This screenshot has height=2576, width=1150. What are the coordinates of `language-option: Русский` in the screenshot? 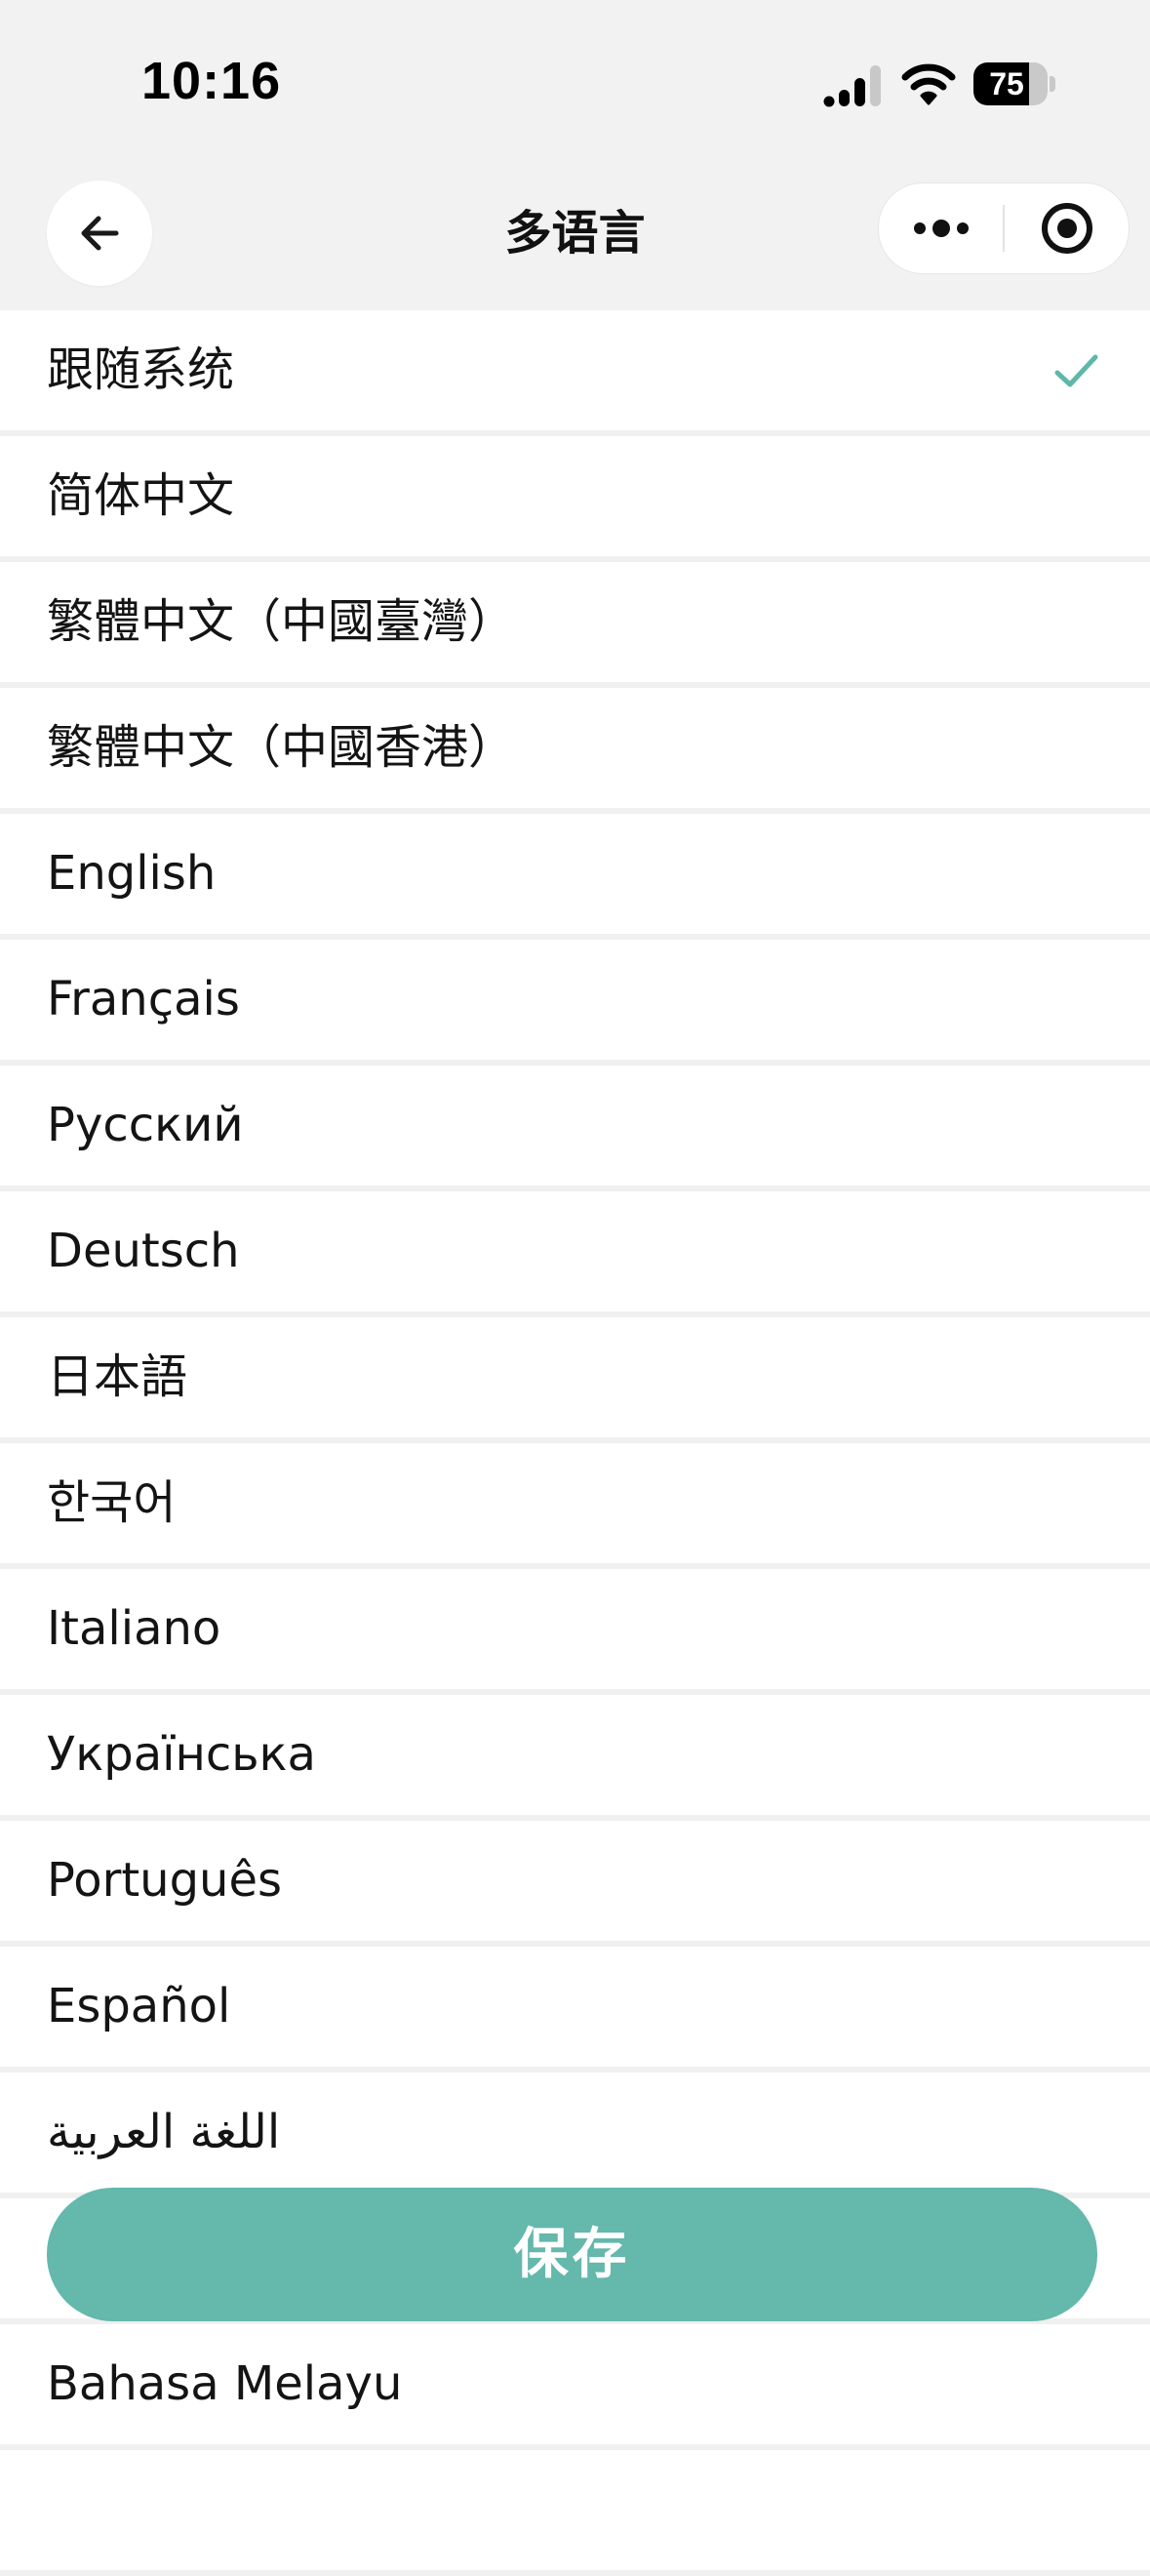 It's located at (575, 1128).